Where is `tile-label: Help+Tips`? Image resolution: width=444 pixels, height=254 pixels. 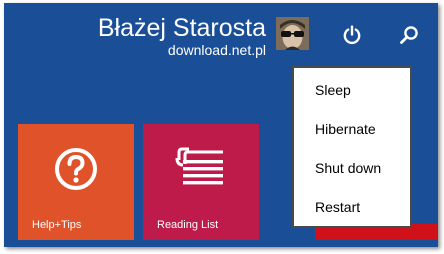 tile-label: Help+Tips is located at coordinates (57, 225).